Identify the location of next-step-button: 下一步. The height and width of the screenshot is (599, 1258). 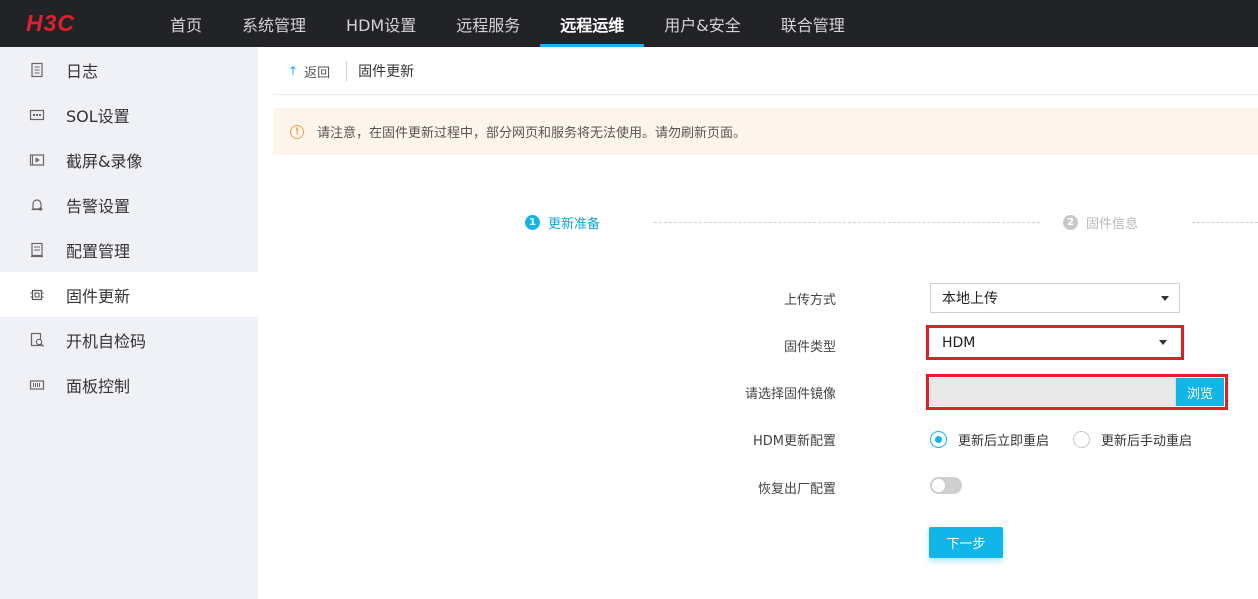
(966, 542).